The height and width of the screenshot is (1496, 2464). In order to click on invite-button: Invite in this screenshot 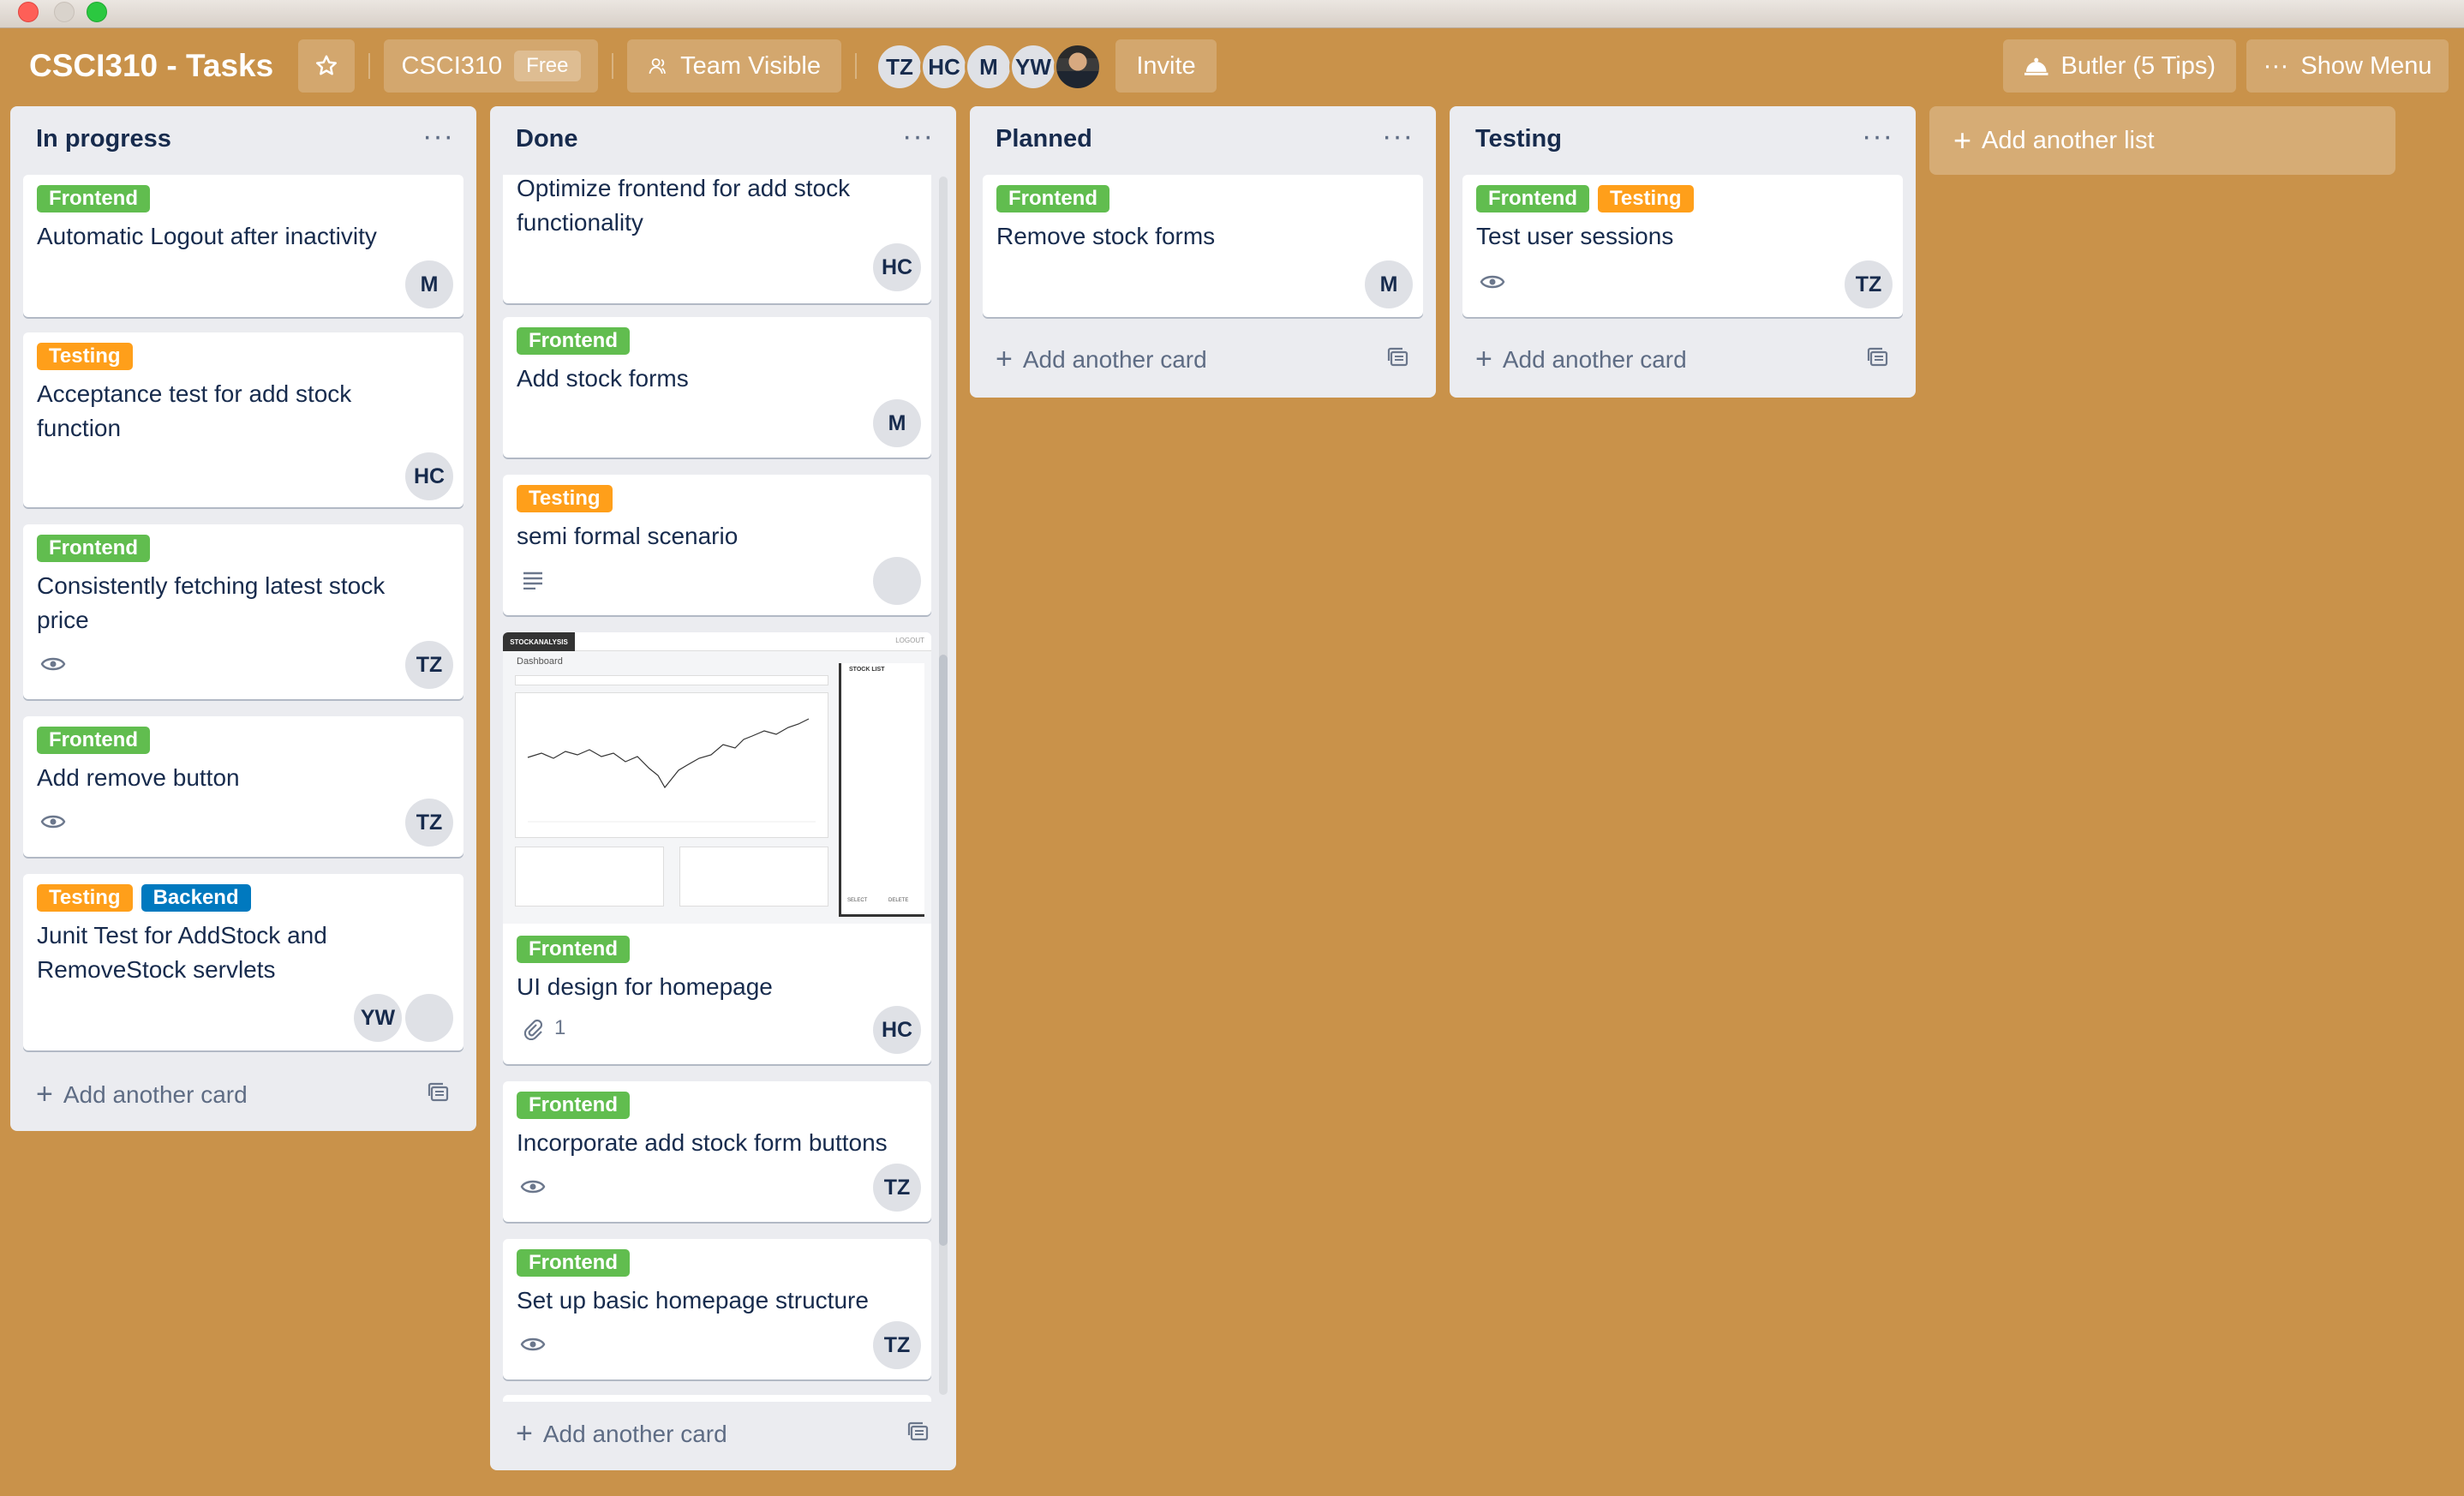, I will do `click(1166, 66)`.